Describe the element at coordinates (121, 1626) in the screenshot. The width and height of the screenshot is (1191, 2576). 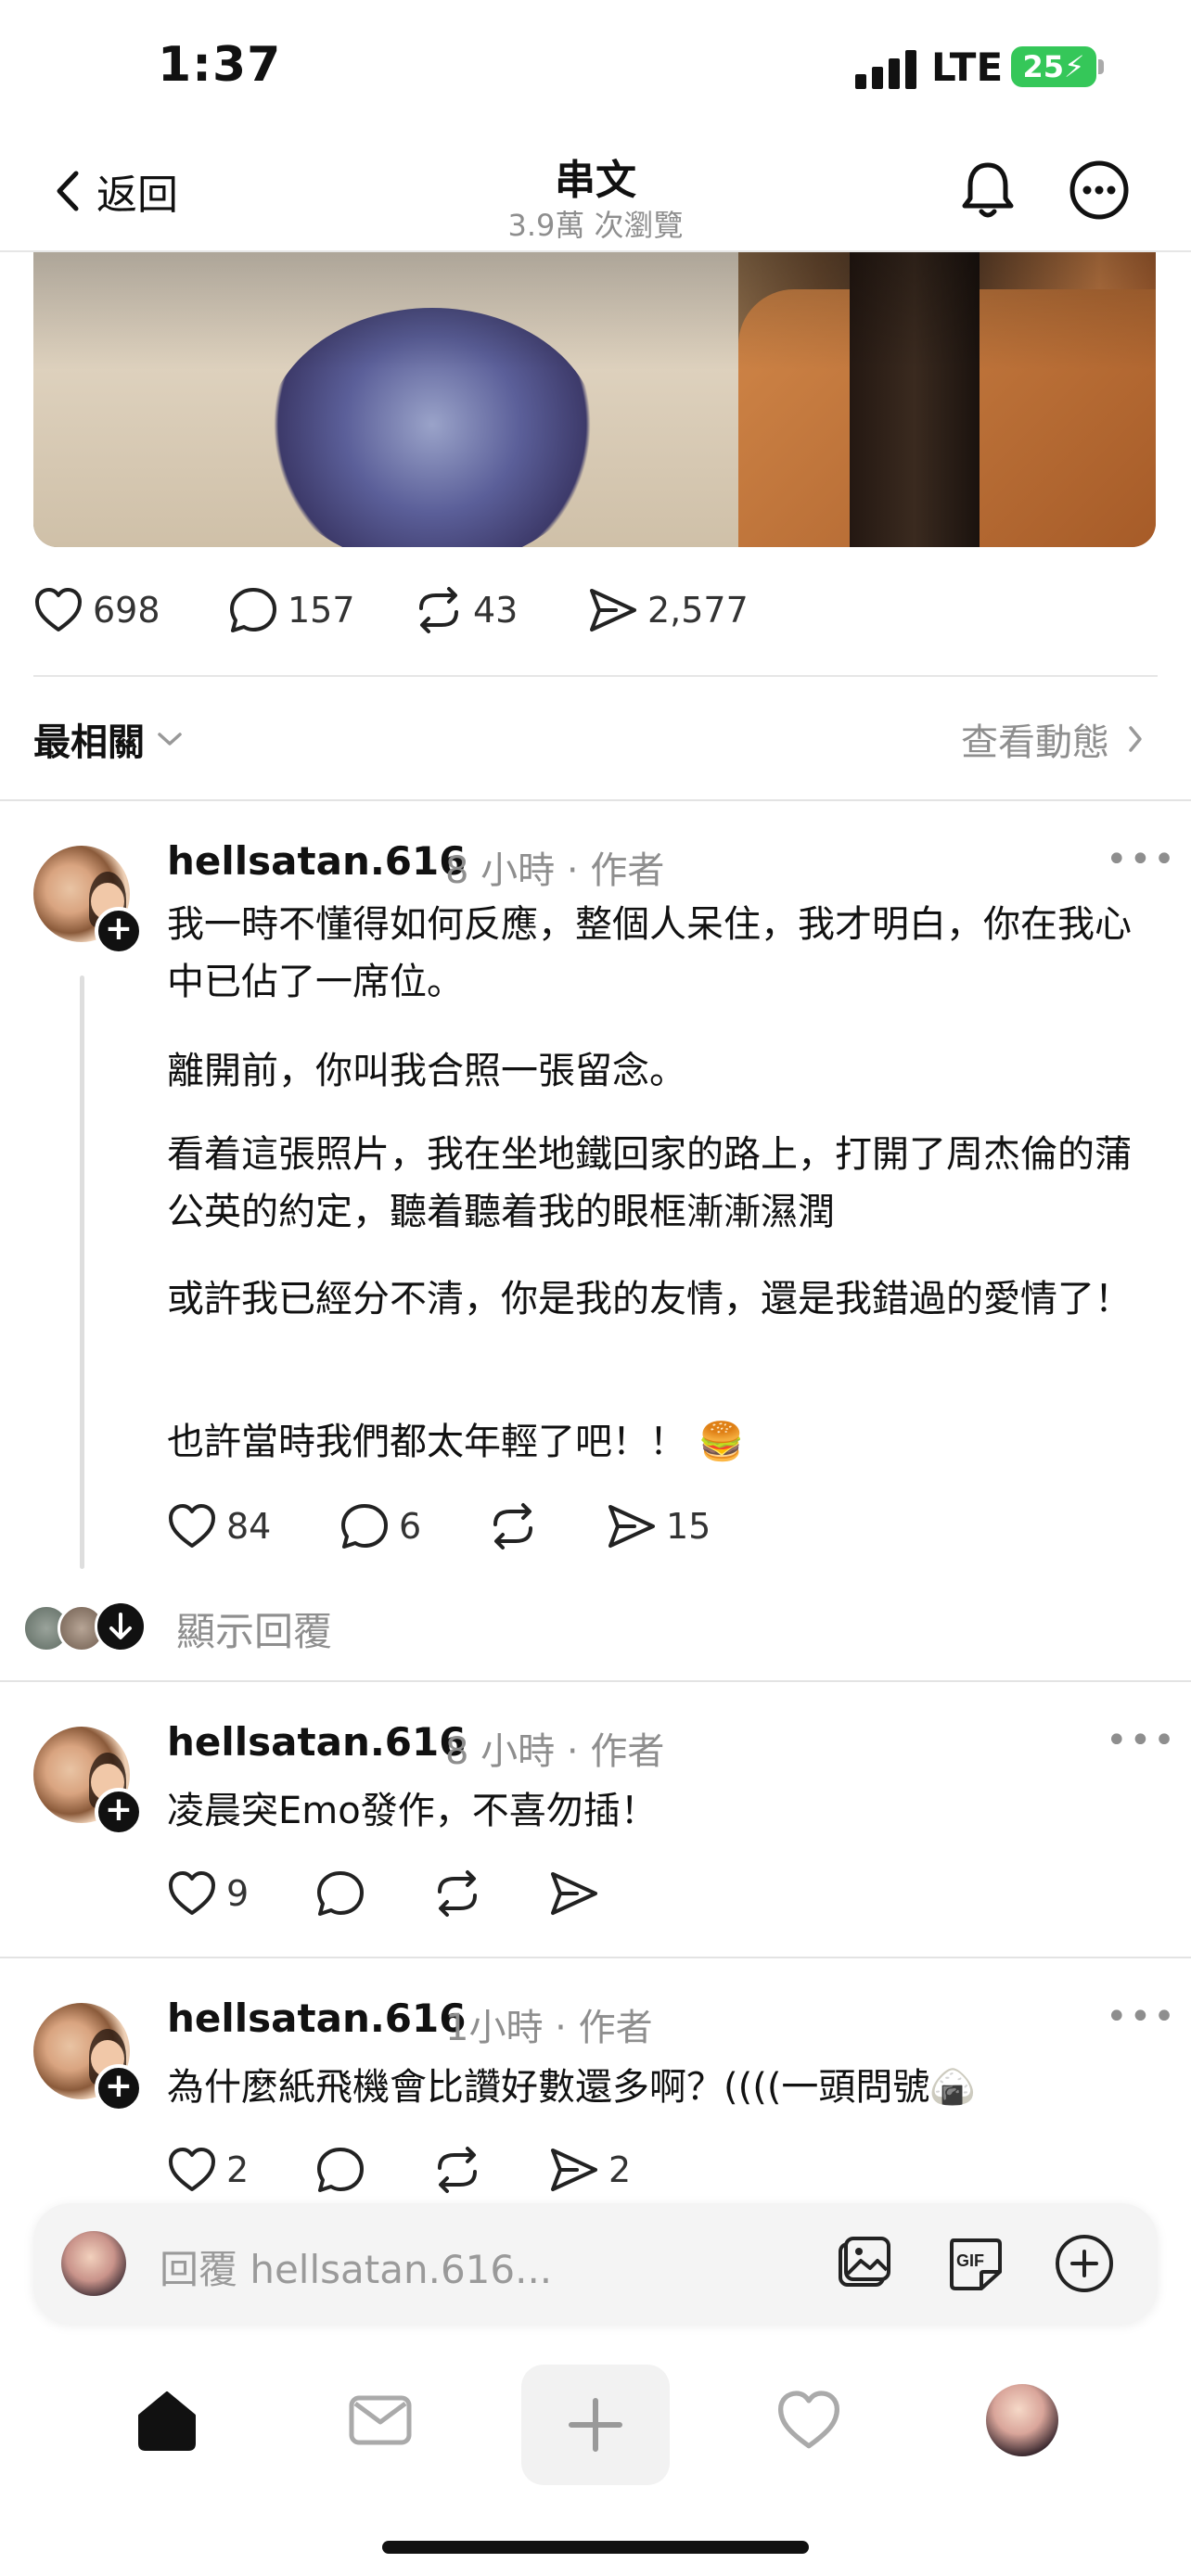
I see `arrow-down-icon` at that location.